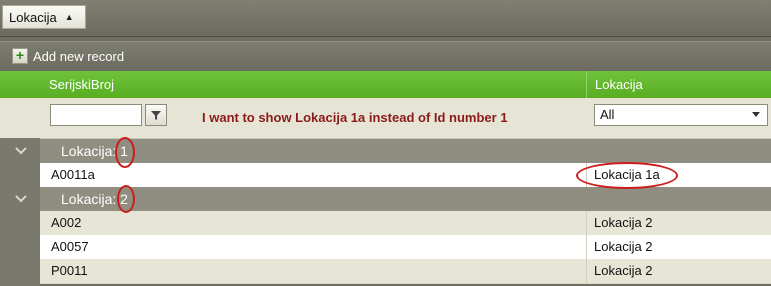 This screenshot has height=286, width=771. What do you see at coordinates (69, 17) in the screenshot?
I see `sort-ascending-icon: ▲` at bounding box center [69, 17].